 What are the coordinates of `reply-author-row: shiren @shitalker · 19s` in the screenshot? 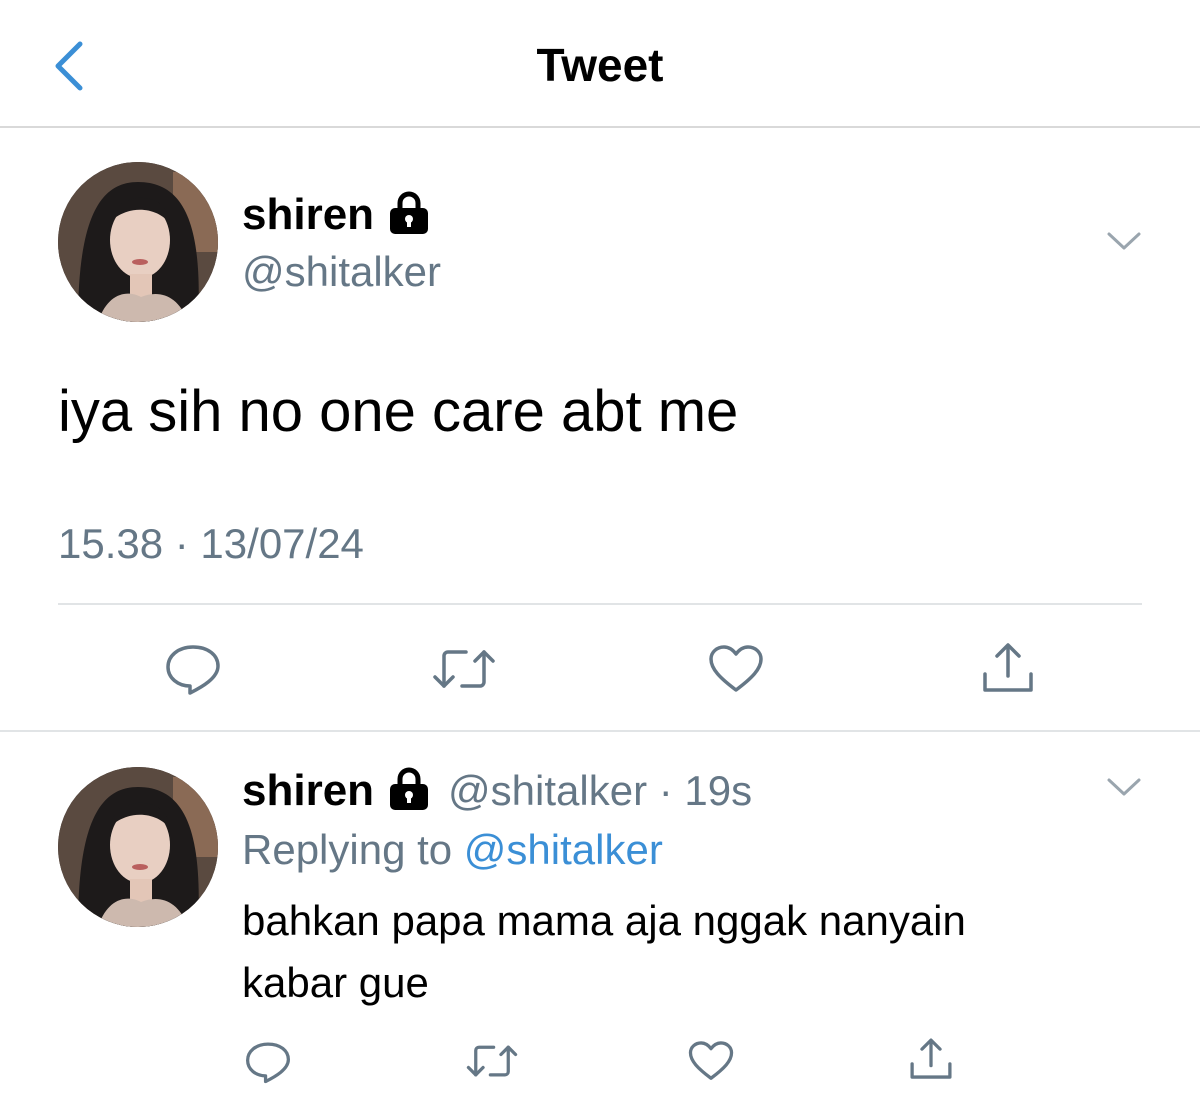 It's located at (497, 791).